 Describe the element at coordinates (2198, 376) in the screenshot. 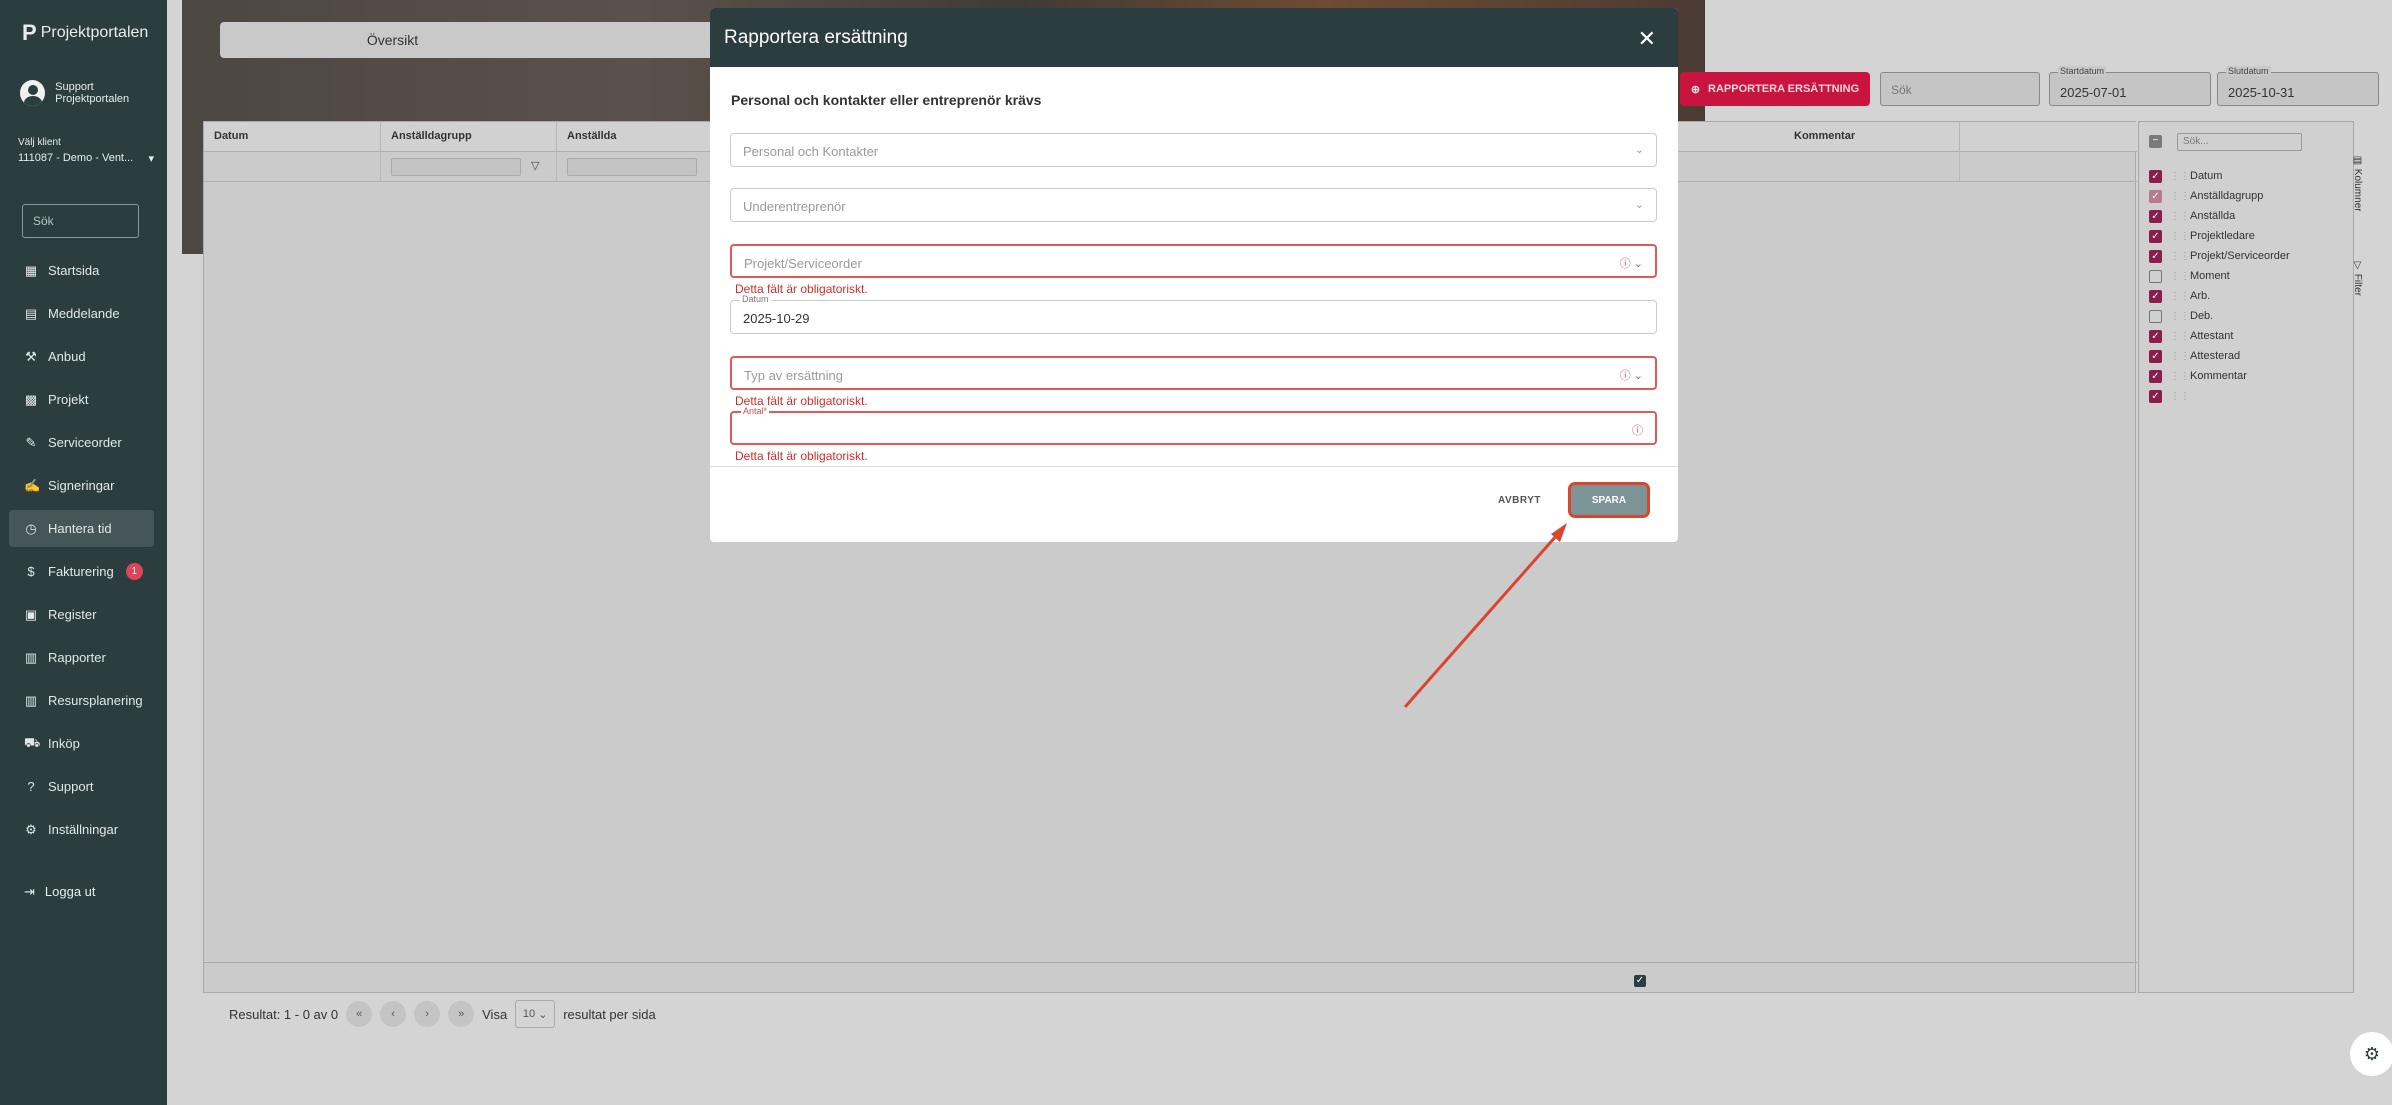

I see `column-toggle: ✓ ⋮⋮ Kommentar` at that location.